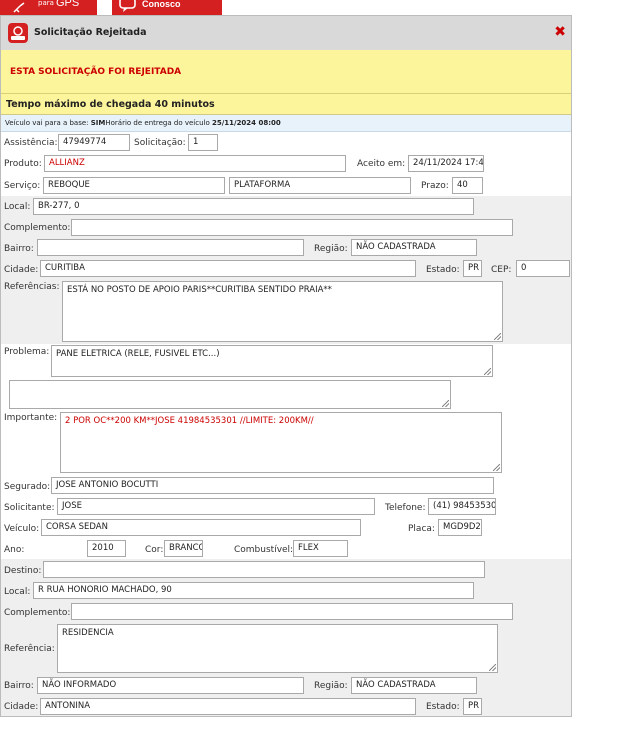 This screenshot has height=731, width=630. What do you see at coordinates (414, 685) in the screenshot?
I see `dest-regiao-field: NÃO CADASTRADA` at bounding box center [414, 685].